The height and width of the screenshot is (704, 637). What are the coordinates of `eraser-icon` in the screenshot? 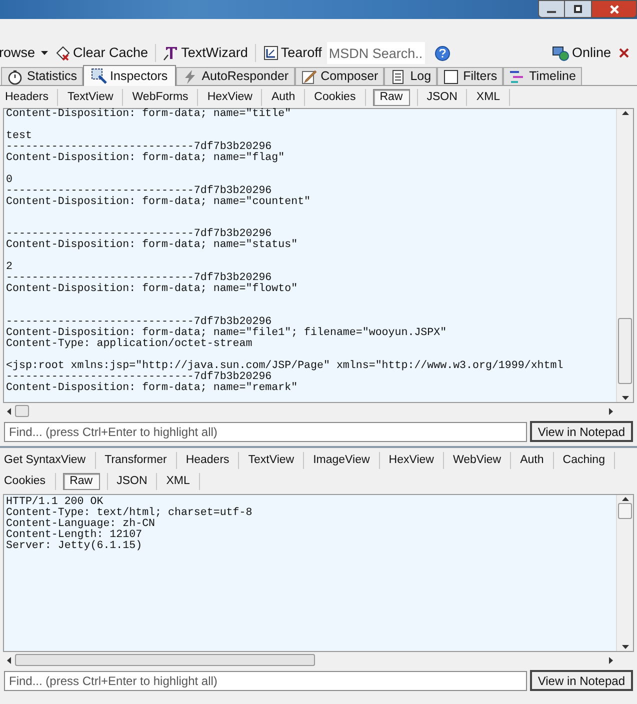 It's located at (63, 53).